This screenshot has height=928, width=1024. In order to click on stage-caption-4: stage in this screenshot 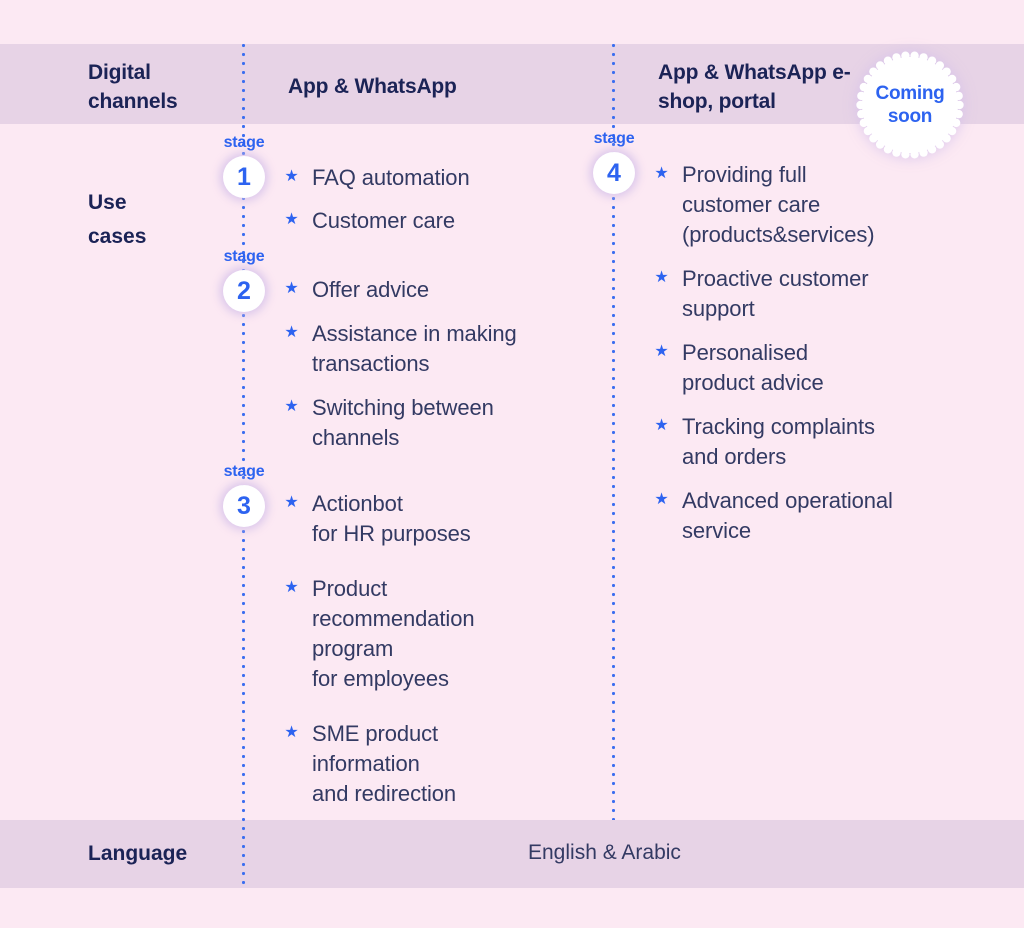, I will do `click(614, 138)`.